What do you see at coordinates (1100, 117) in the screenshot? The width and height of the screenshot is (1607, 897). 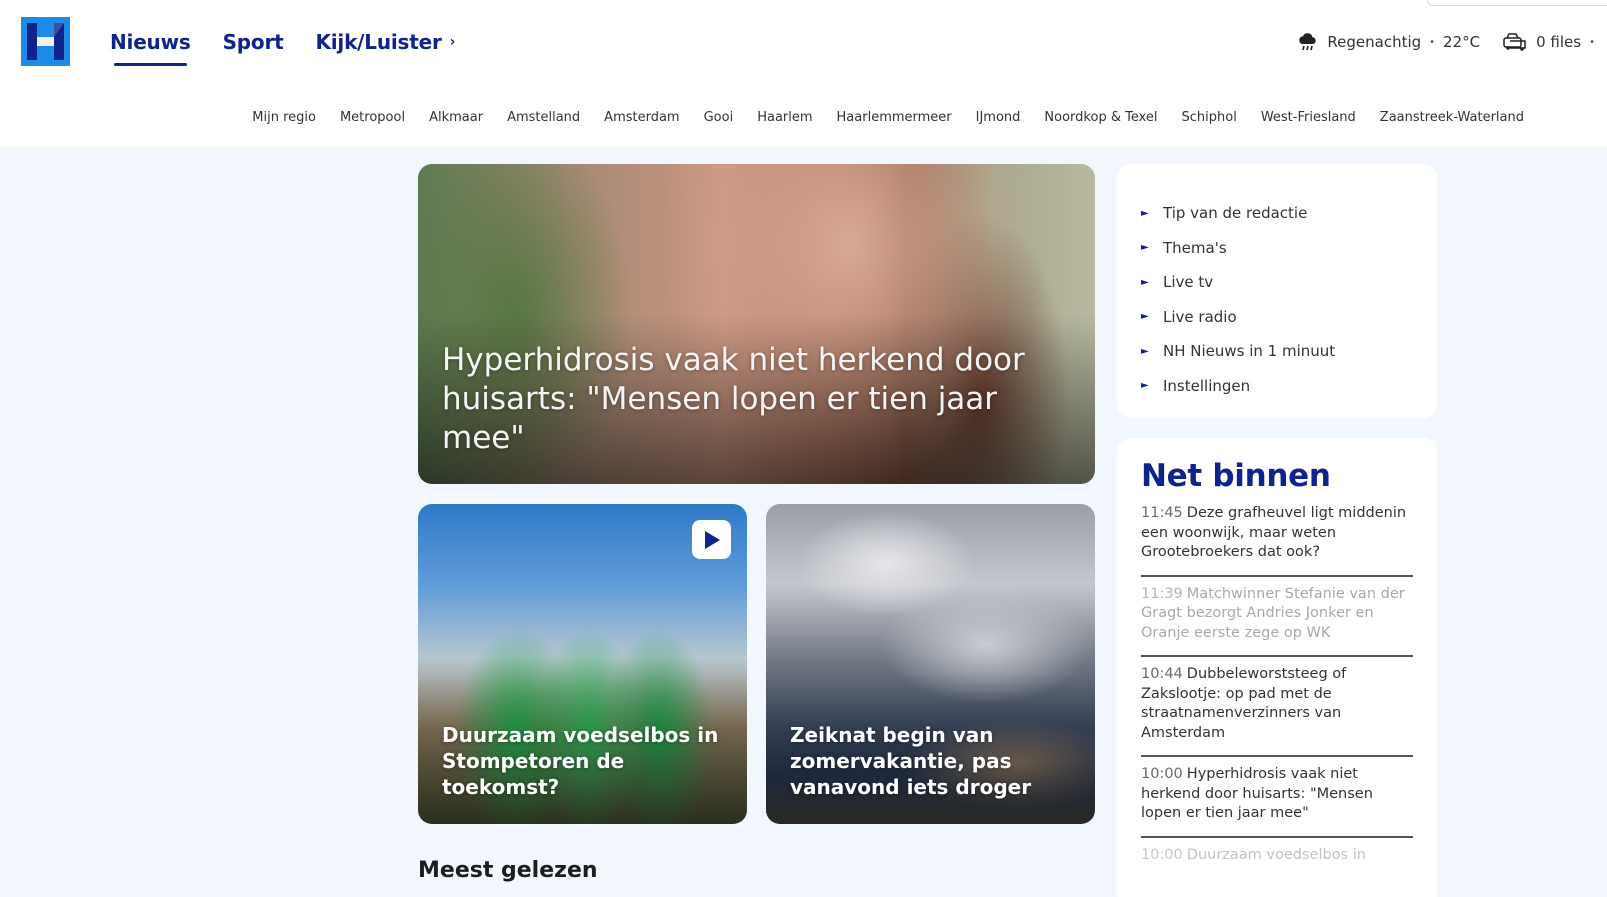 I see `region-link: Noordkop & Texel` at bounding box center [1100, 117].